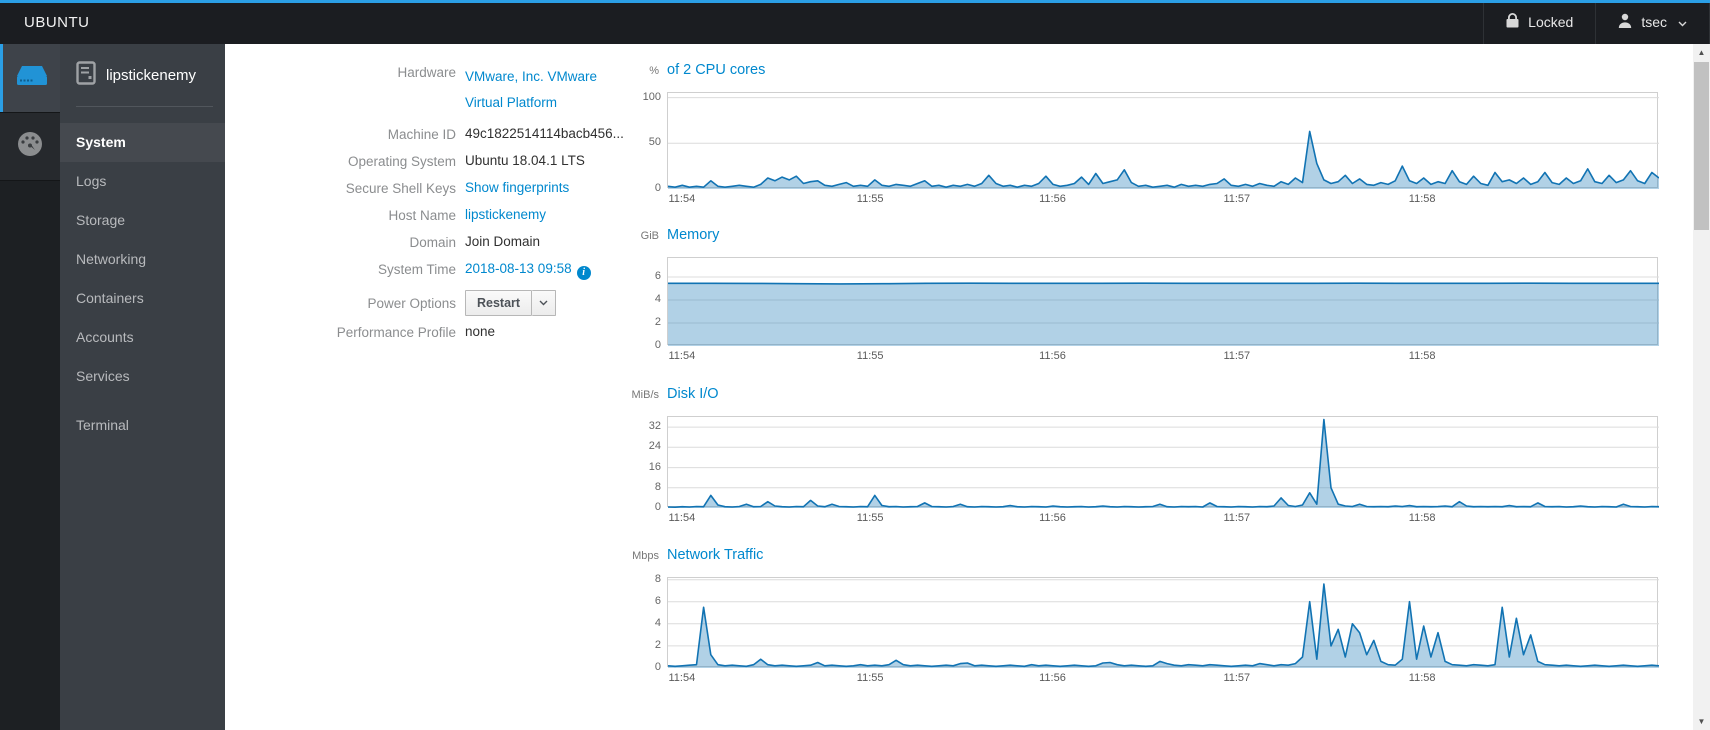 The height and width of the screenshot is (730, 1710). What do you see at coordinates (531, 90) in the screenshot?
I see `hardware-link: VMware, Inc. VMware Virtual Platform` at bounding box center [531, 90].